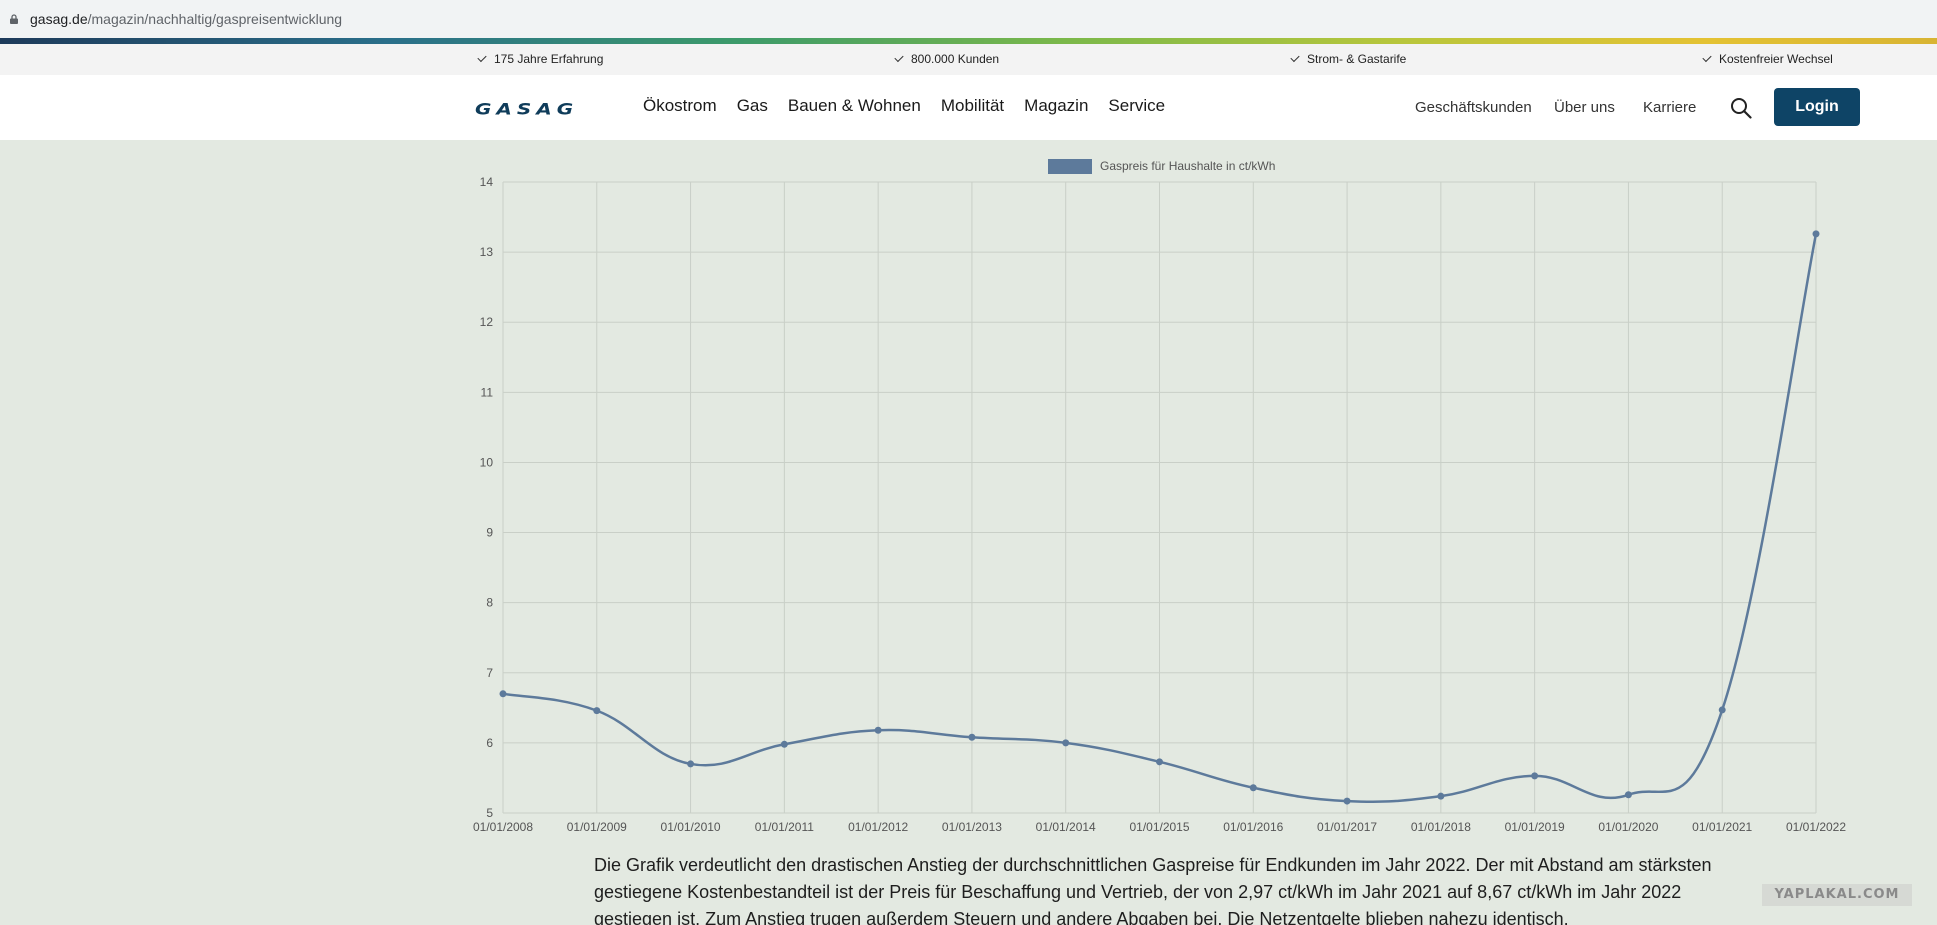  Describe the element at coordinates (1066, 827) in the screenshot. I see `x-tick-label: 01/01/2014` at that location.